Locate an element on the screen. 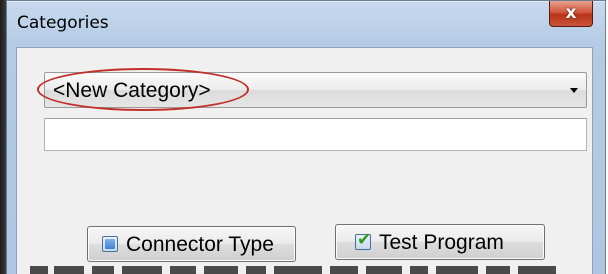  test-program-button: ✔ Test Program is located at coordinates (440, 242).